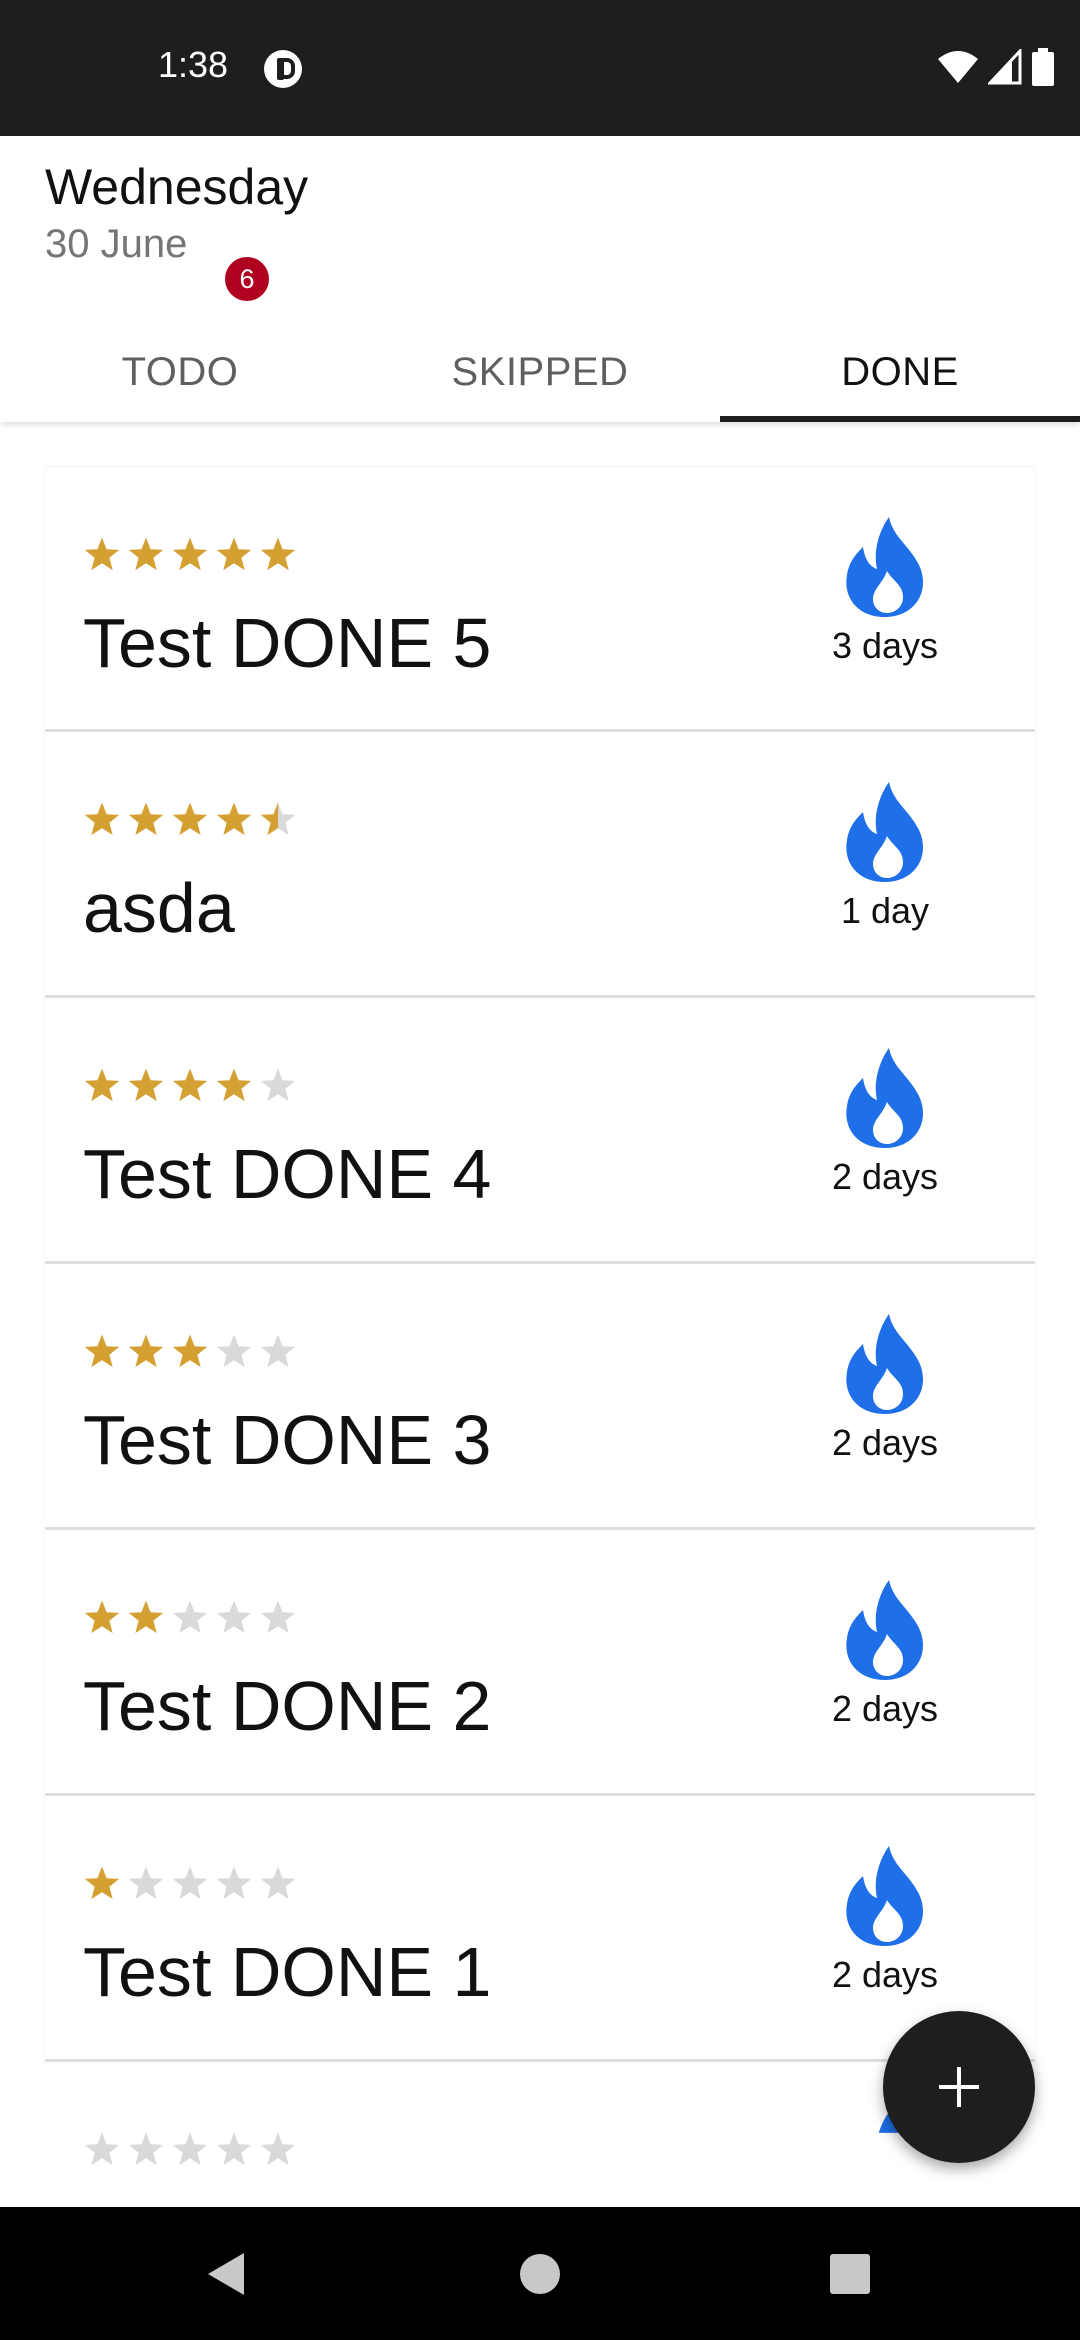  I want to click on add-habit-button, so click(959, 2087).